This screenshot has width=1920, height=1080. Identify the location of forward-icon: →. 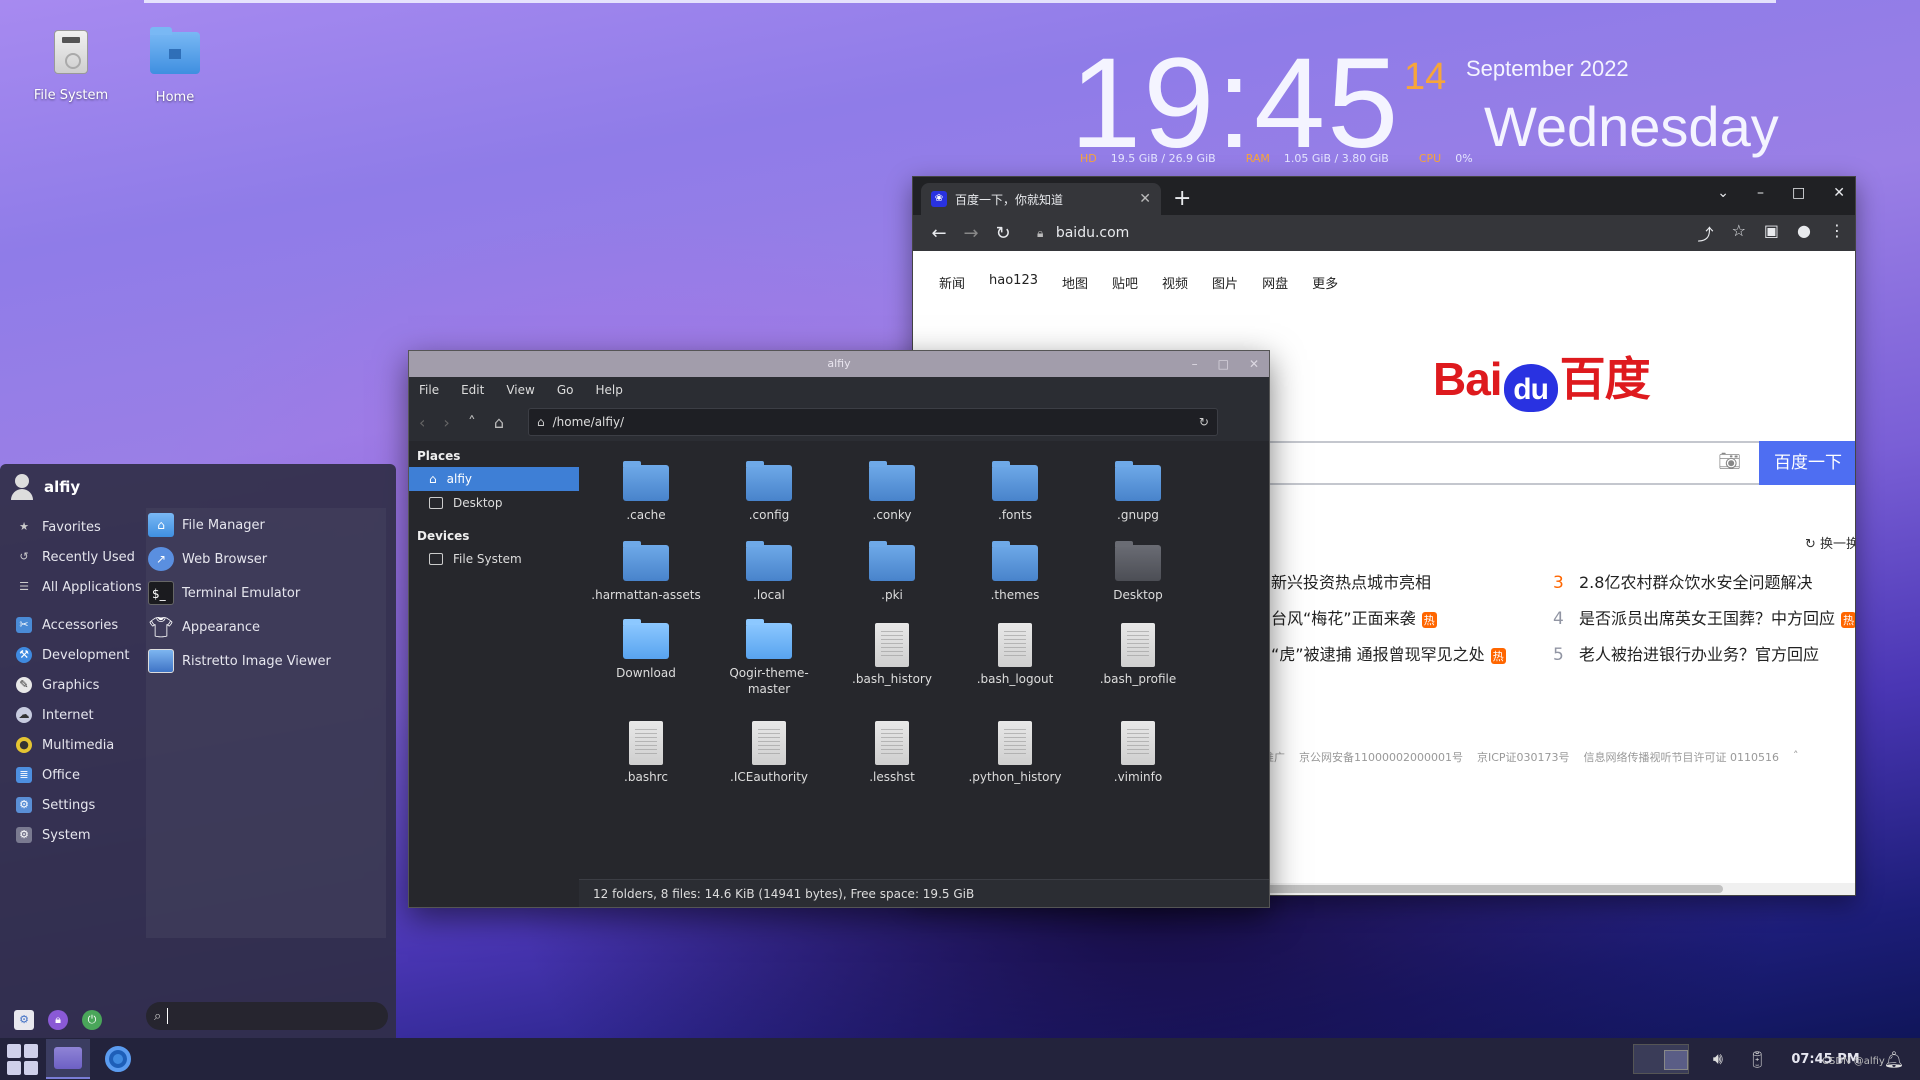
(971, 233).